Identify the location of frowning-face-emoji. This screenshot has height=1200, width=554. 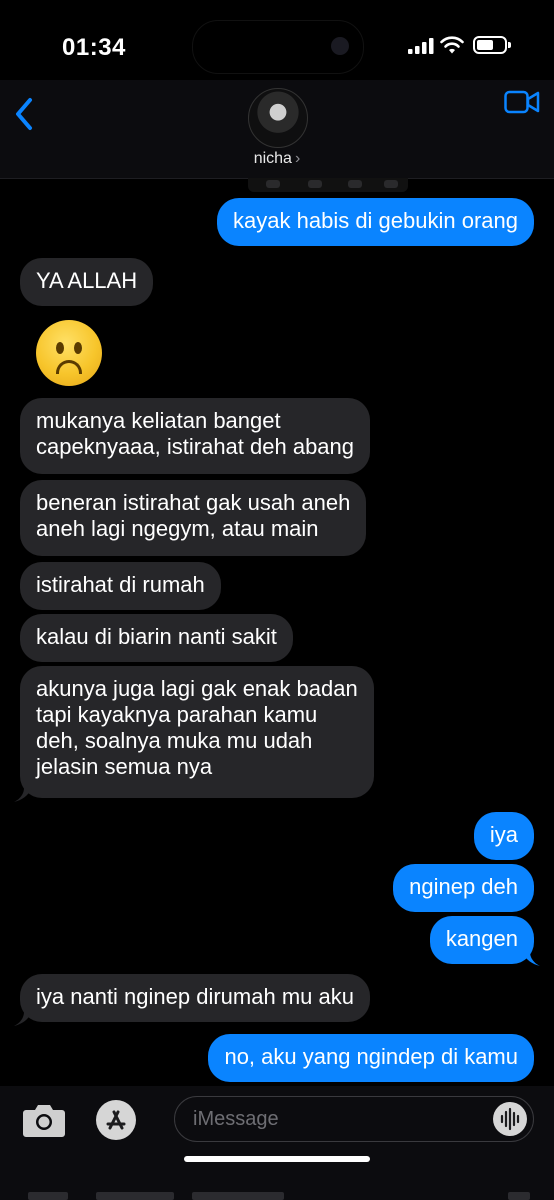
(69, 353).